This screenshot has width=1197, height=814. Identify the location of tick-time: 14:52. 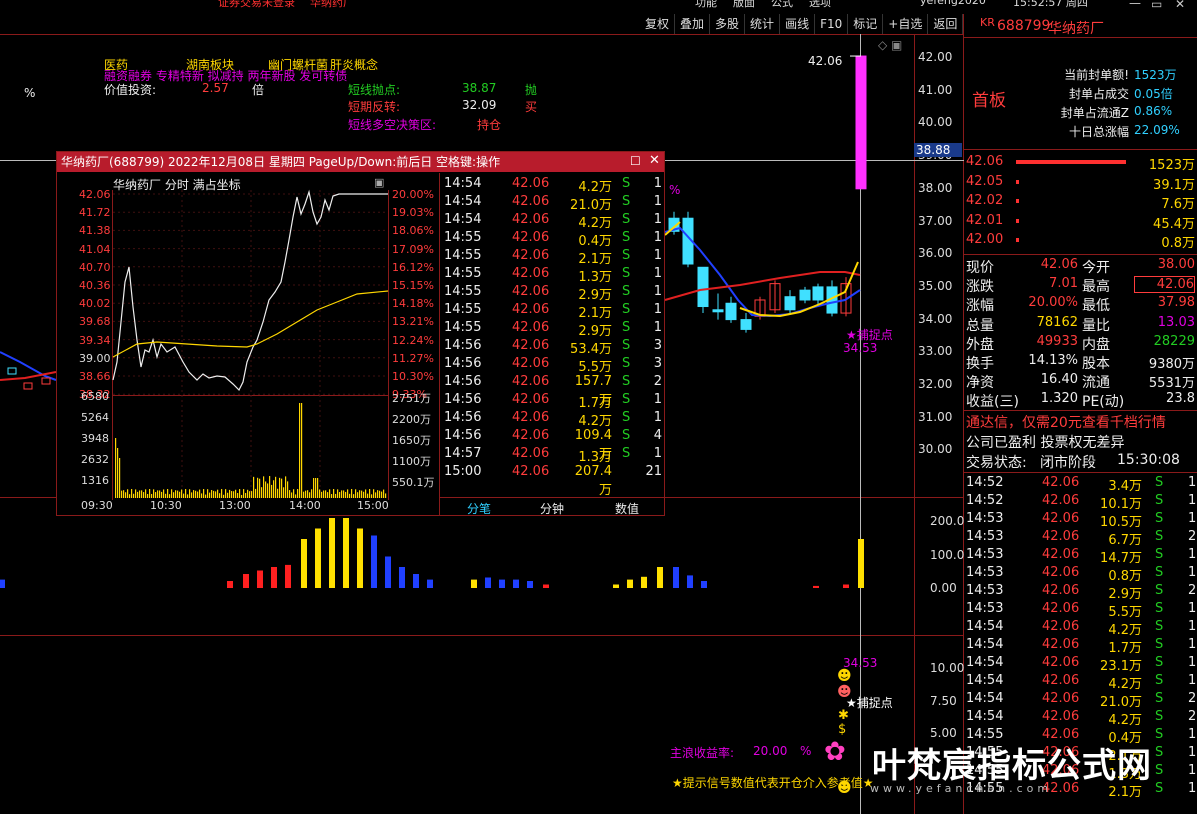
(985, 500).